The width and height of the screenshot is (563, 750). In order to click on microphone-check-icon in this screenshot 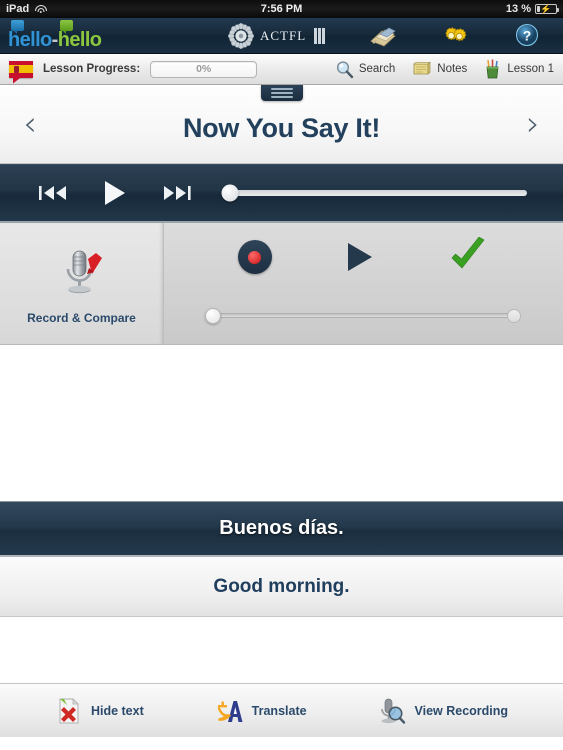, I will do `click(82, 274)`.